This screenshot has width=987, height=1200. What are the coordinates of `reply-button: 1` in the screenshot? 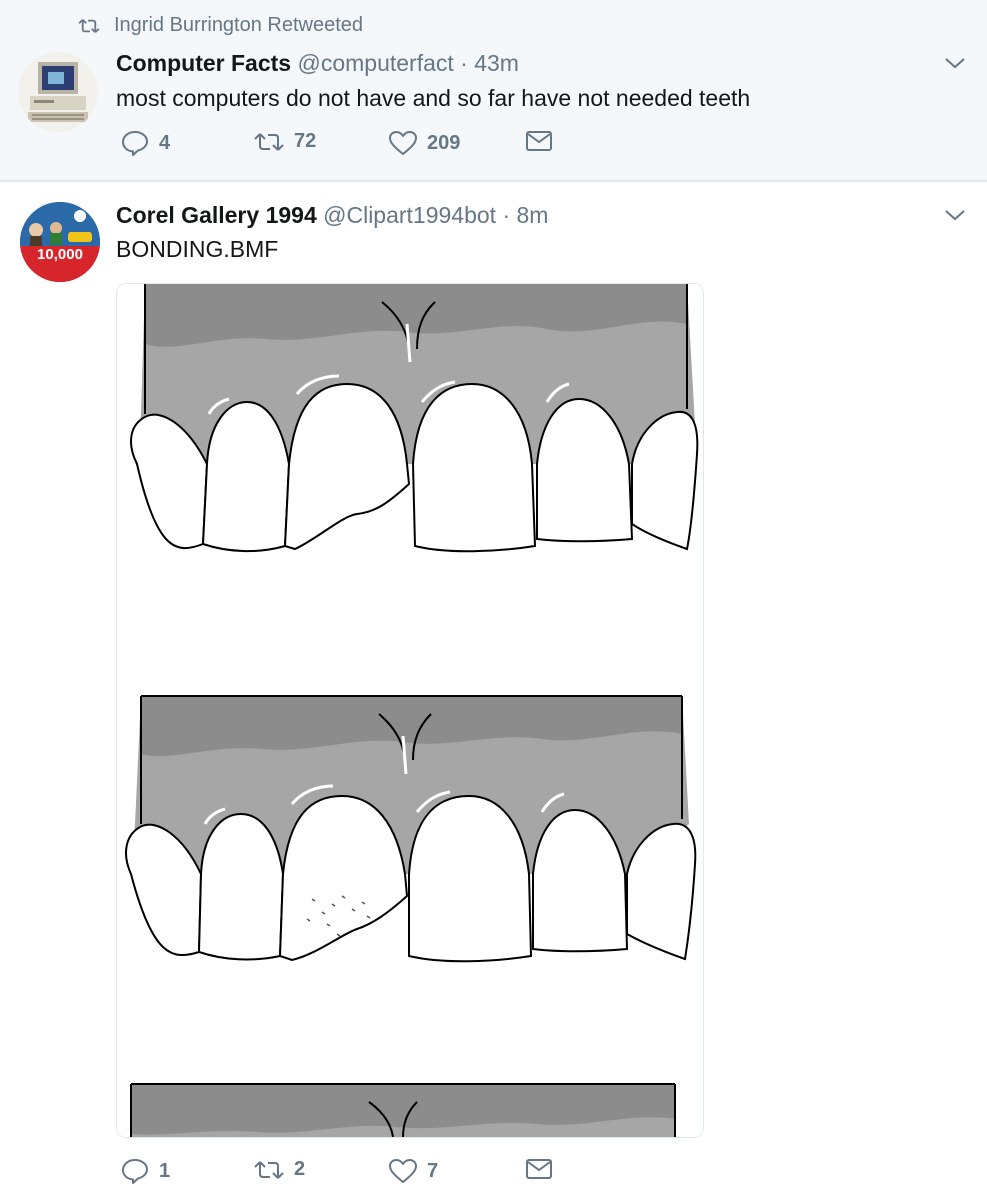 It's located at (145, 1171).